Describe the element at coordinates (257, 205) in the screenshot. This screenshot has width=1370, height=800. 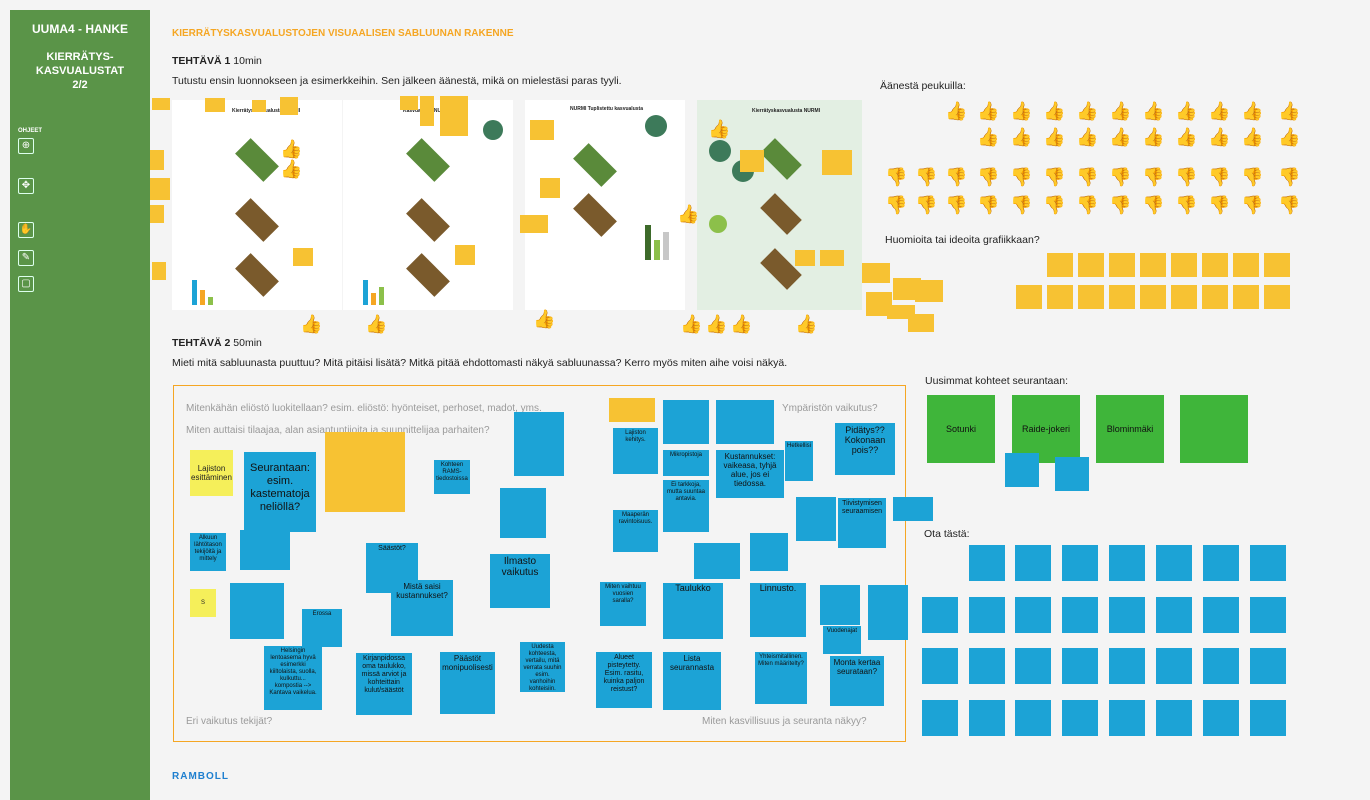
I see `example-panel-1: Kierrätyskasvualusta NURMI` at that location.